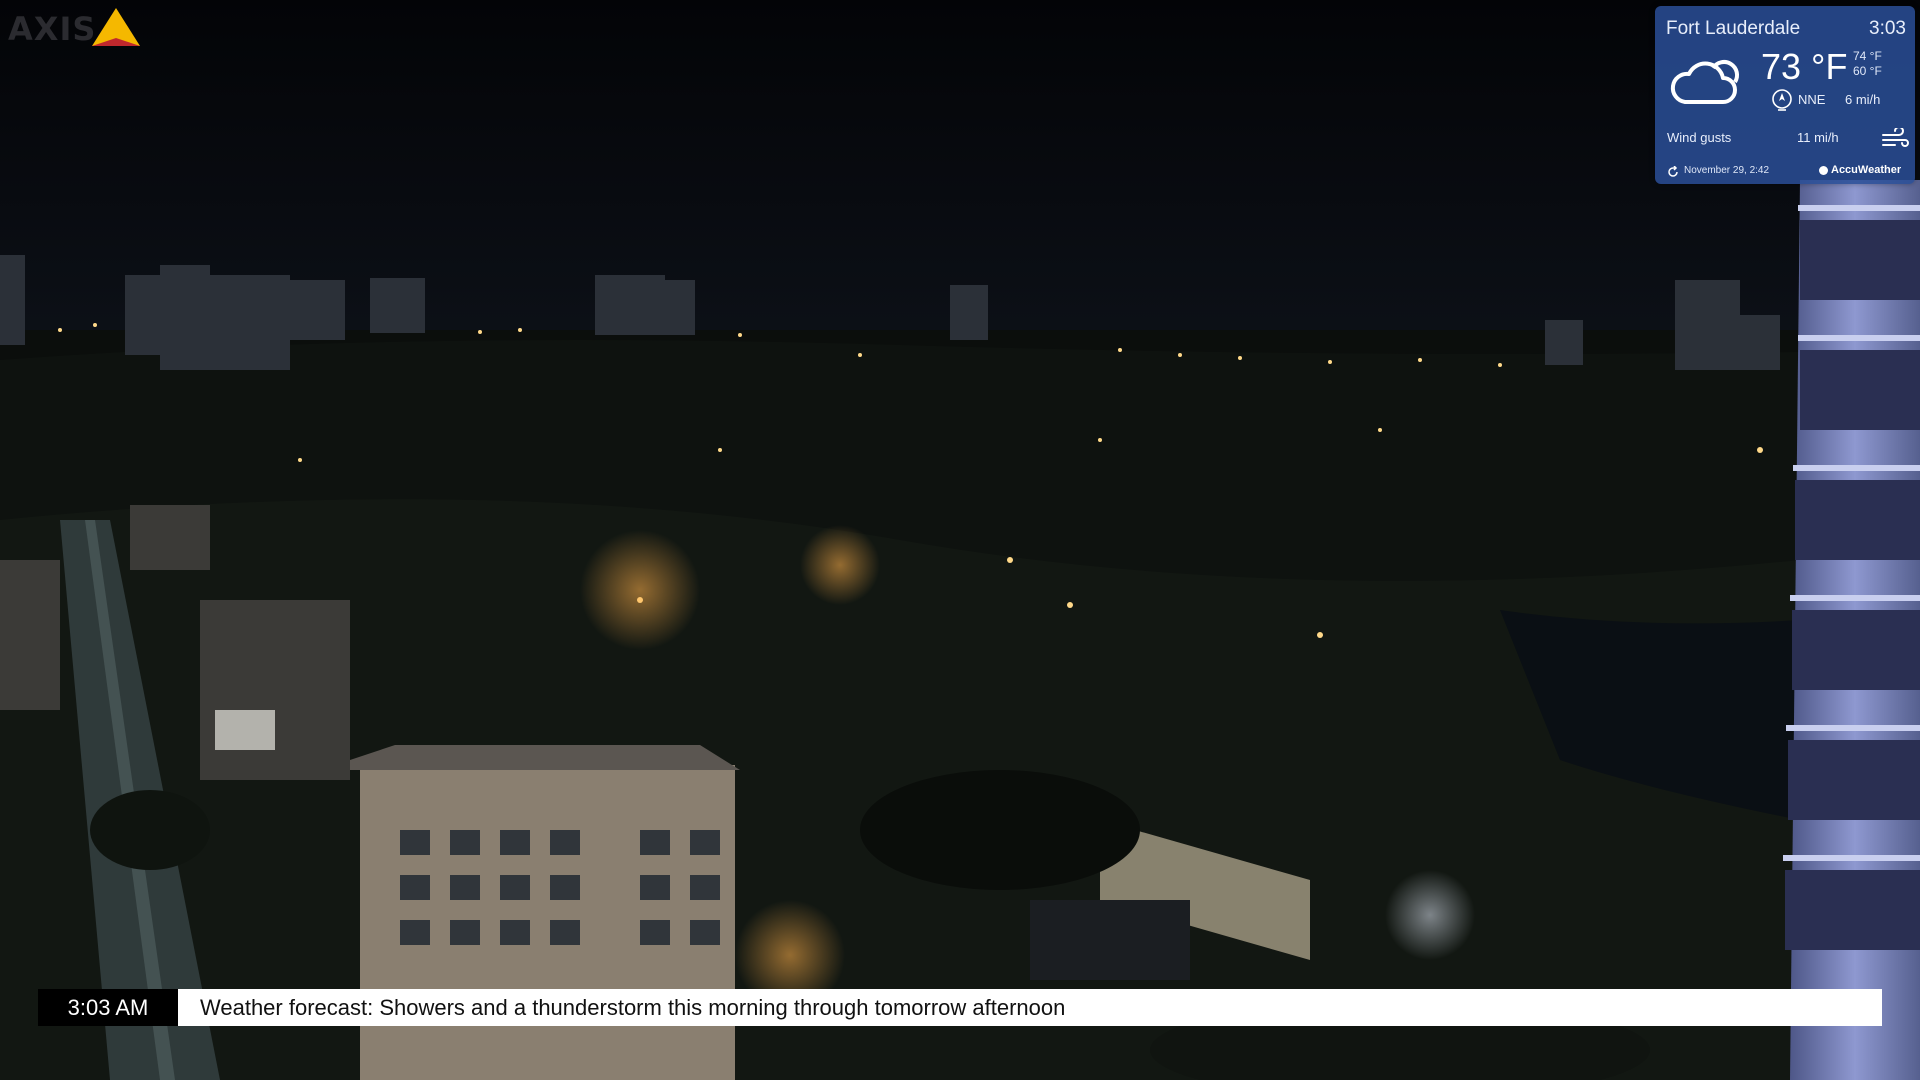 The width and height of the screenshot is (1920, 1080). Describe the element at coordinates (1804, 66) in the screenshot. I see `weather-temperature: 73 °F` at that location.